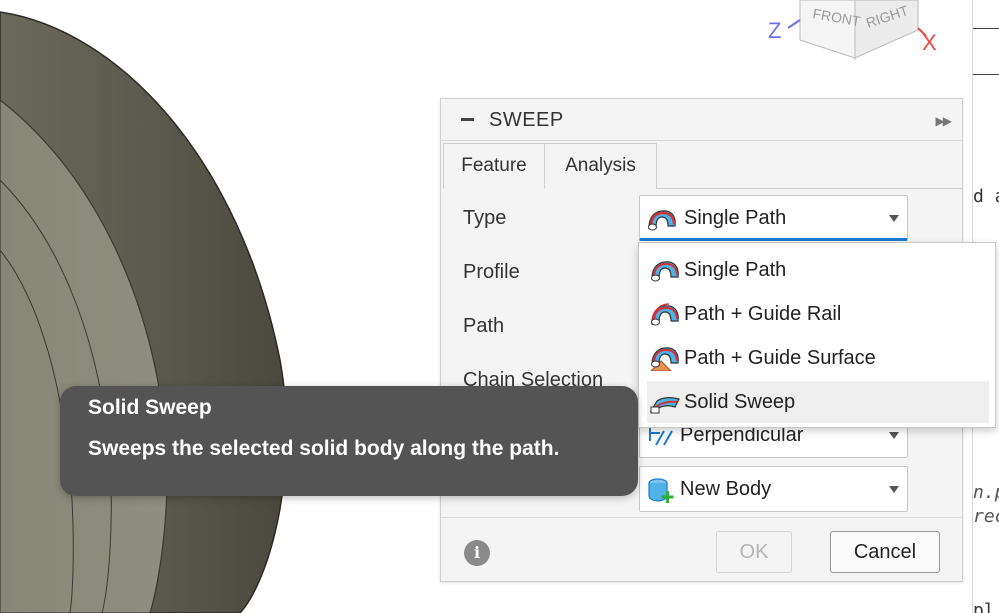 The image size is (999, 613). Describe the element at coordinates (526, 120) in the screenshot. I see `dialog-title: SWEEP` at that location.